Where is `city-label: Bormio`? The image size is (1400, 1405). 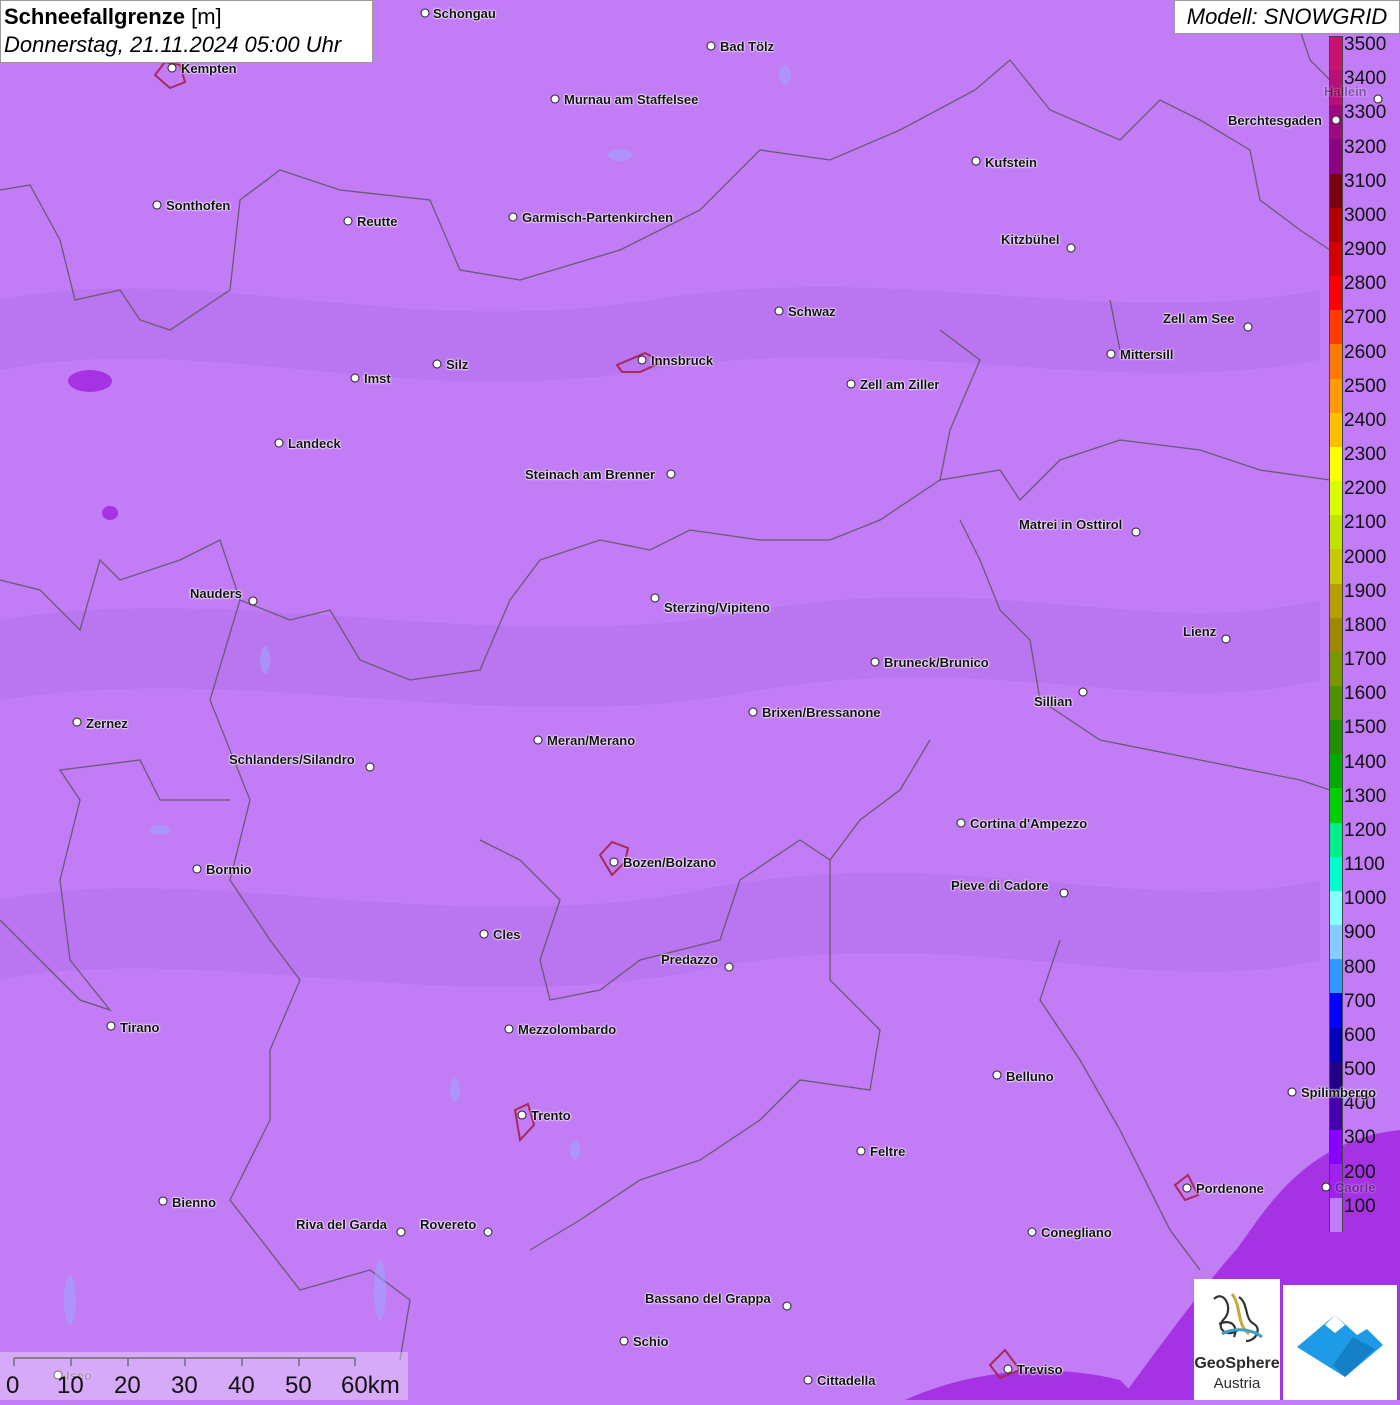
city-label: Bormio is located at coordinates (229, 870).